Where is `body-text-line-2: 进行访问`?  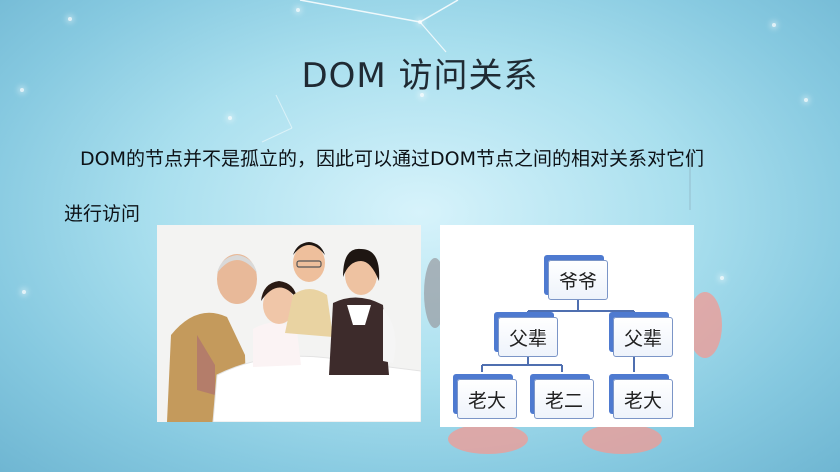 body-text-line-2: 进行访问 is located at coordinates (102, 214).